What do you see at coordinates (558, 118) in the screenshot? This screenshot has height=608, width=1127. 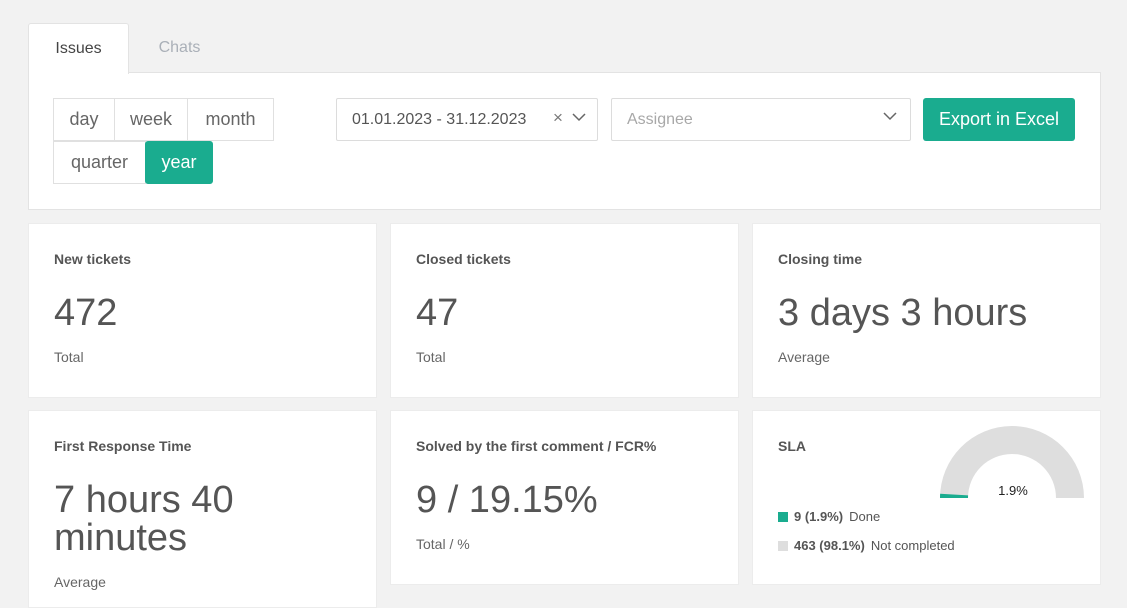 I see `clear-icon: ×` at bounding box center [558, 118].